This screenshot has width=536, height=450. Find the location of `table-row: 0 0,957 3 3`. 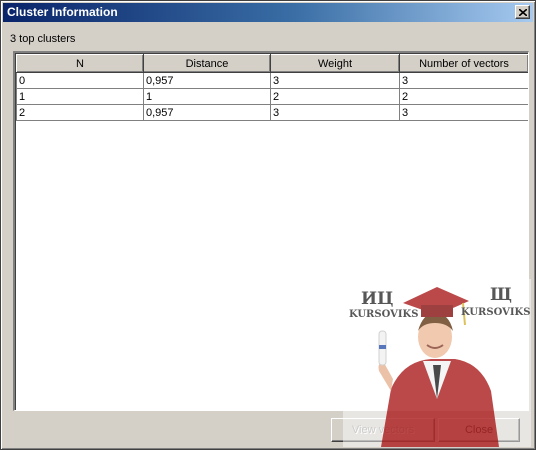

table-row: 0 0,957 3 3 is located at coordinates (272, 80).